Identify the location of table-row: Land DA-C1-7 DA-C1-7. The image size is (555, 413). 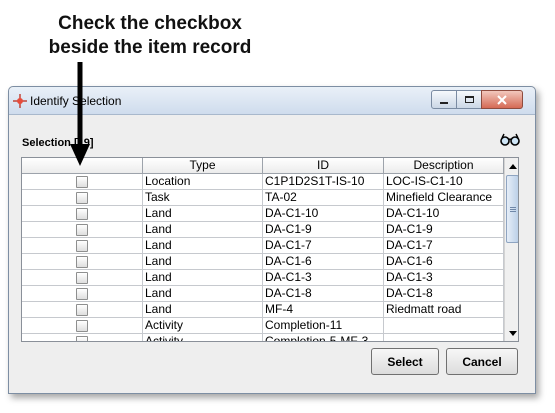
(263, 246).